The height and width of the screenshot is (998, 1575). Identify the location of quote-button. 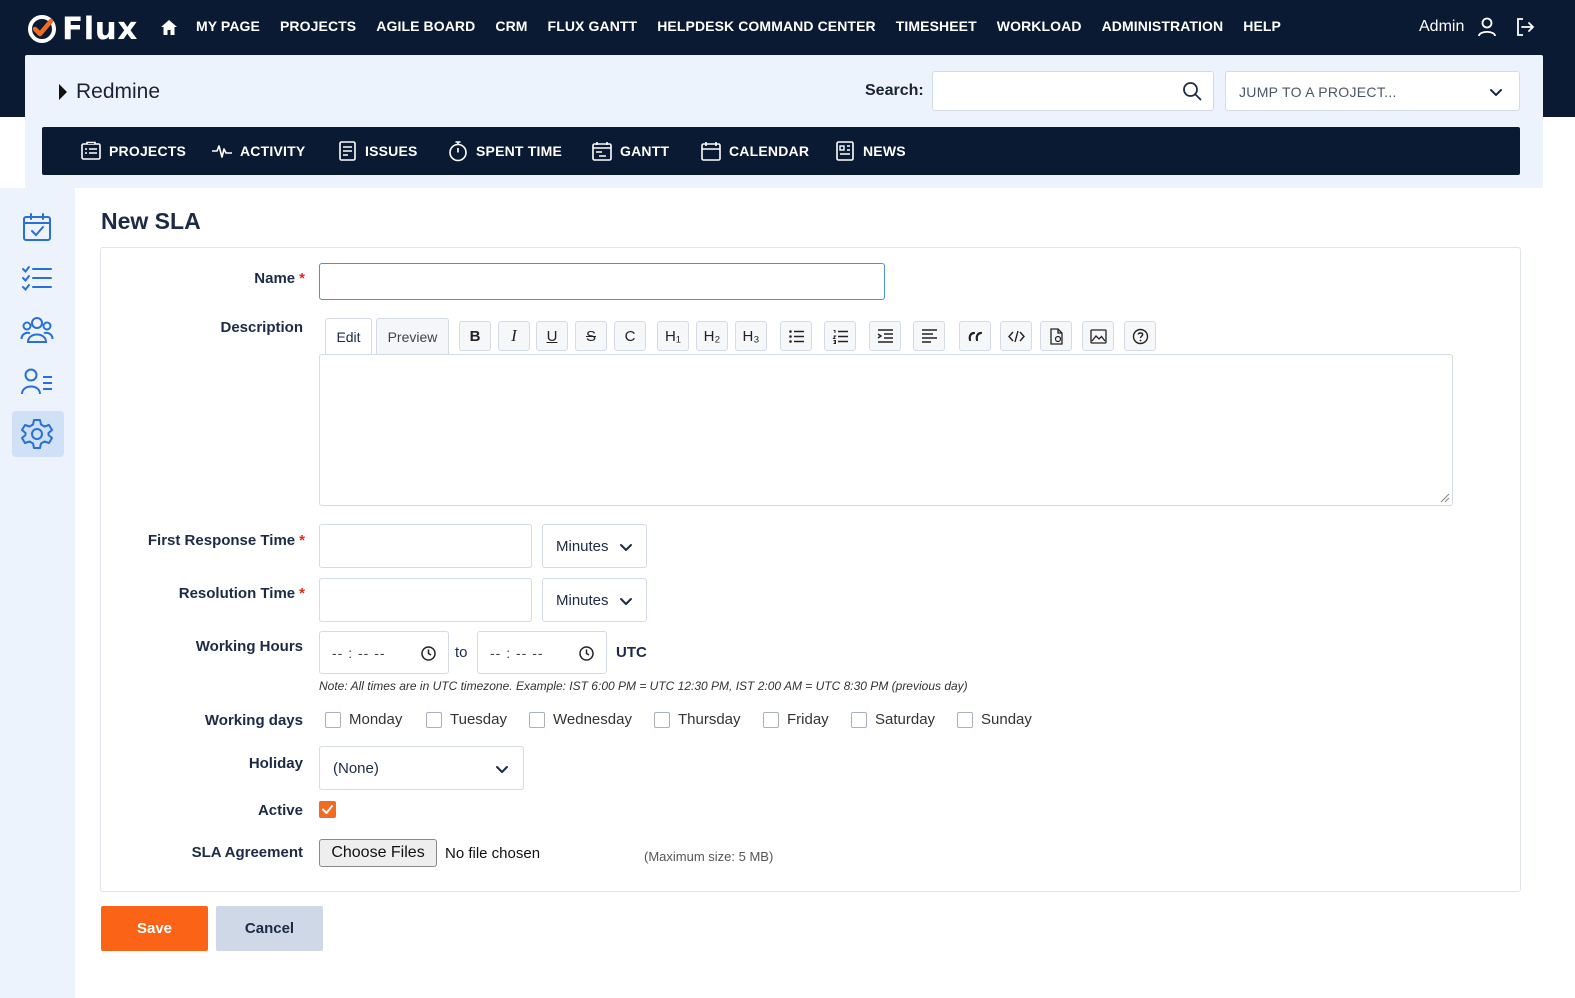
(975, 336).